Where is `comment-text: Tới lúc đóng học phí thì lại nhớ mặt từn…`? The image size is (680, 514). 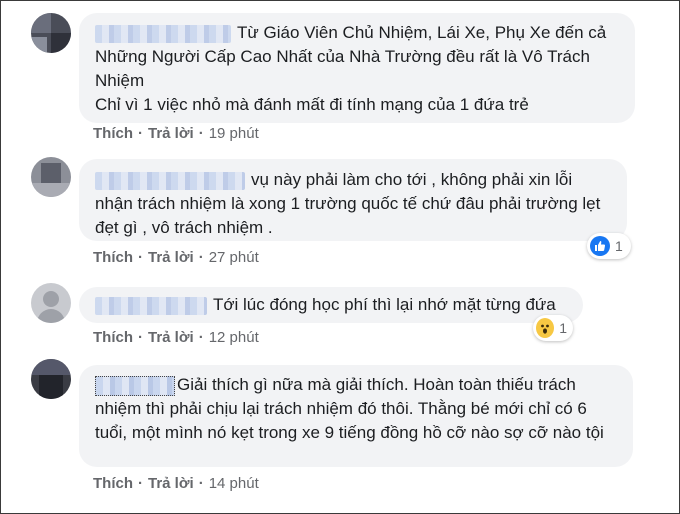
comment-text: Tới lúc đóng học phí thì lại nhớ mặt từn… is located at coordinates (384, 304).